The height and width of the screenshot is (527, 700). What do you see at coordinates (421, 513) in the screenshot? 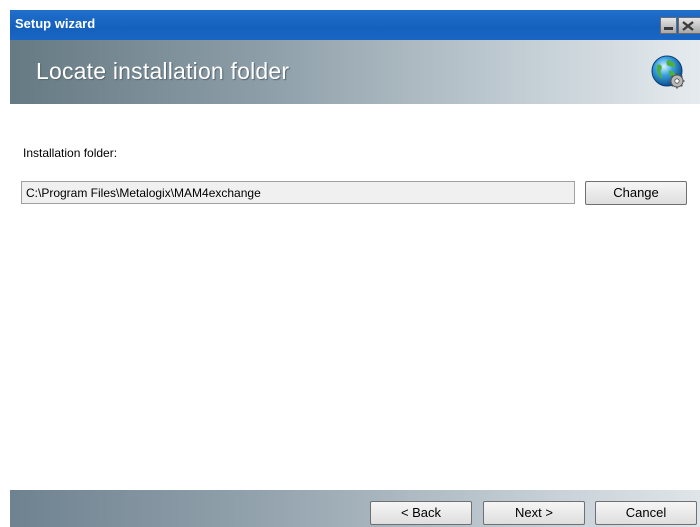
I see `back-button: < Back` at bounding box center [421, 513].